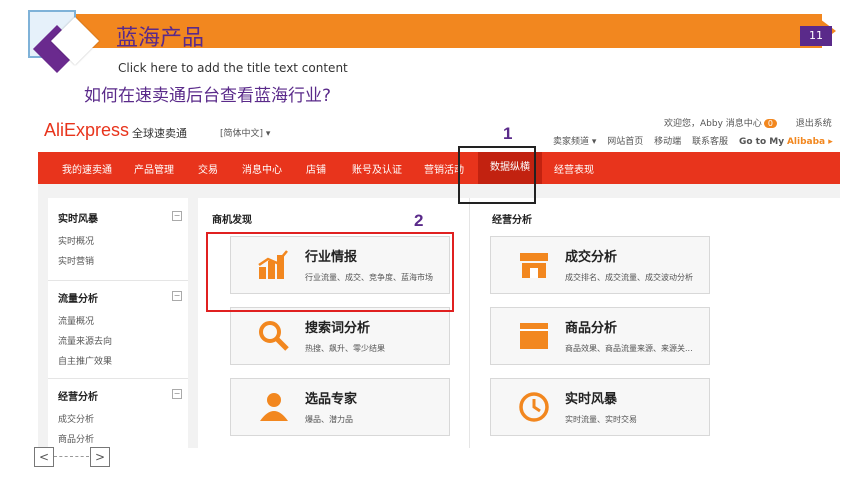  What do you see at coordinates (693, 124) in the screenshot?
I see `welcome-text: 欢迎您，Abby` at bounding box center [693, 124].